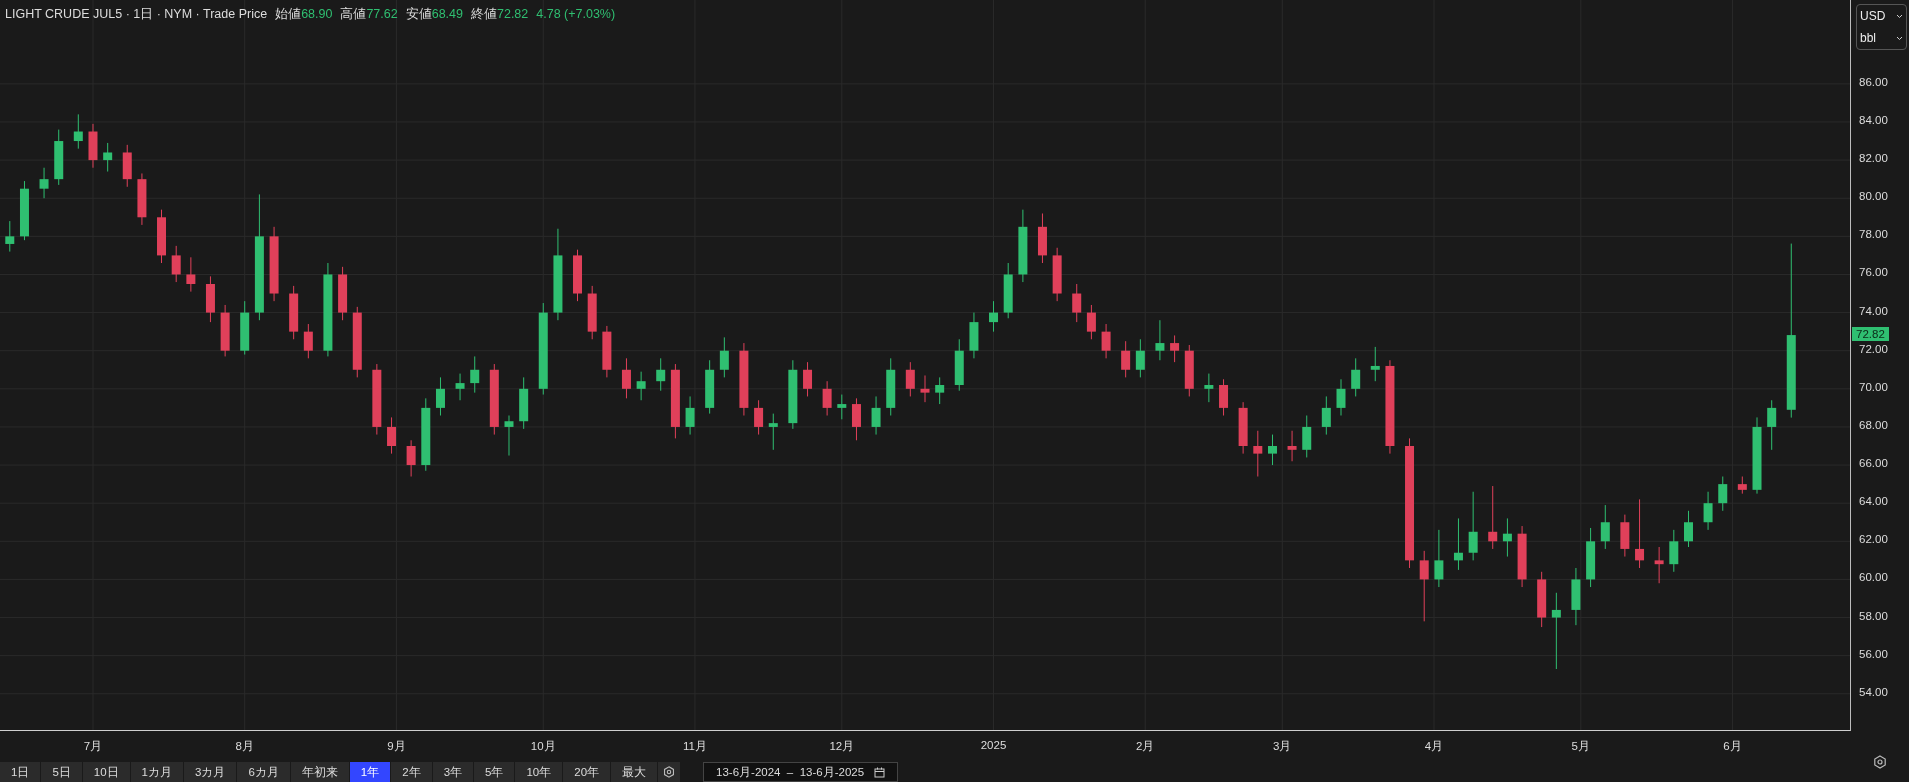 Image resolution: width=1909 pixels, height=782 pixels. I want to click on range-button: 1カ月, so click(157, 772).